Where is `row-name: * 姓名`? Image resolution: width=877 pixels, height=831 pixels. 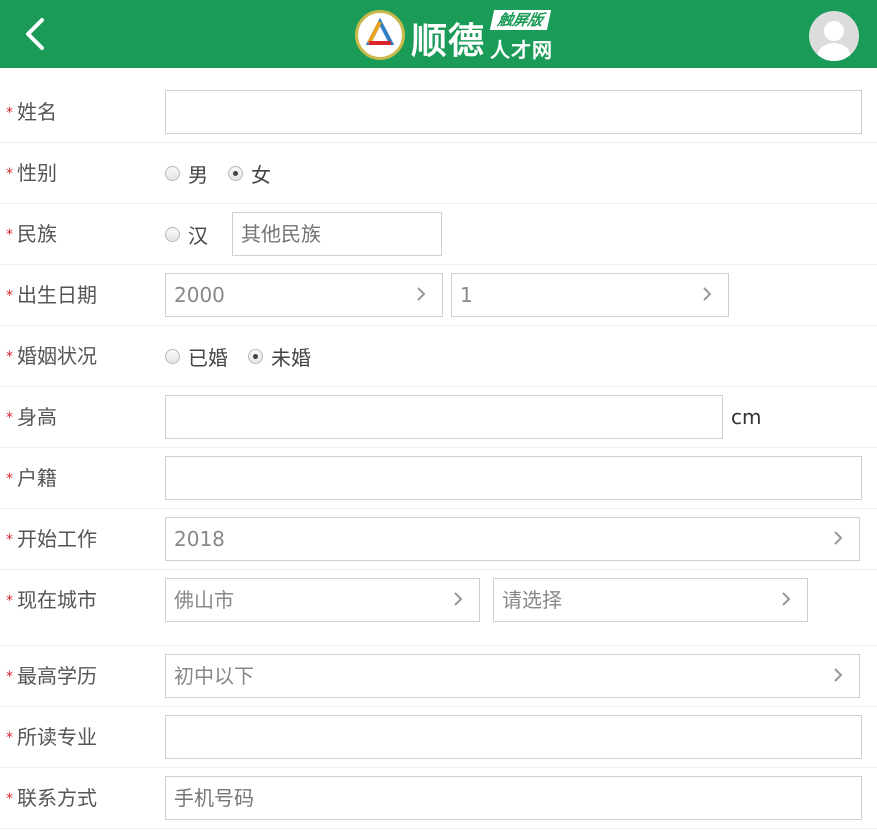
row-name: * 姓名 is located at coordinates (438, 112).